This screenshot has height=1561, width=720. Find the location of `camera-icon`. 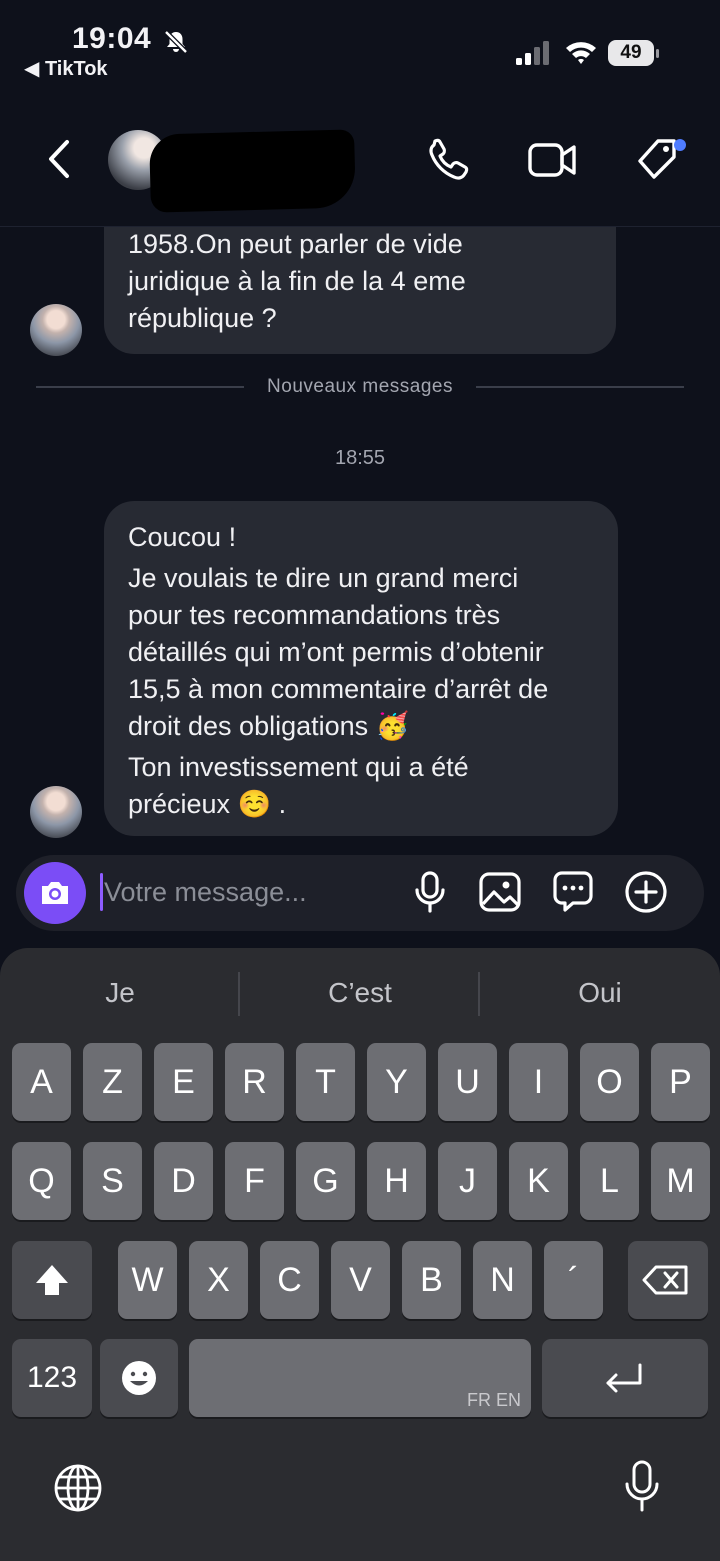

camera-icon is located at coordinates (55, 893).